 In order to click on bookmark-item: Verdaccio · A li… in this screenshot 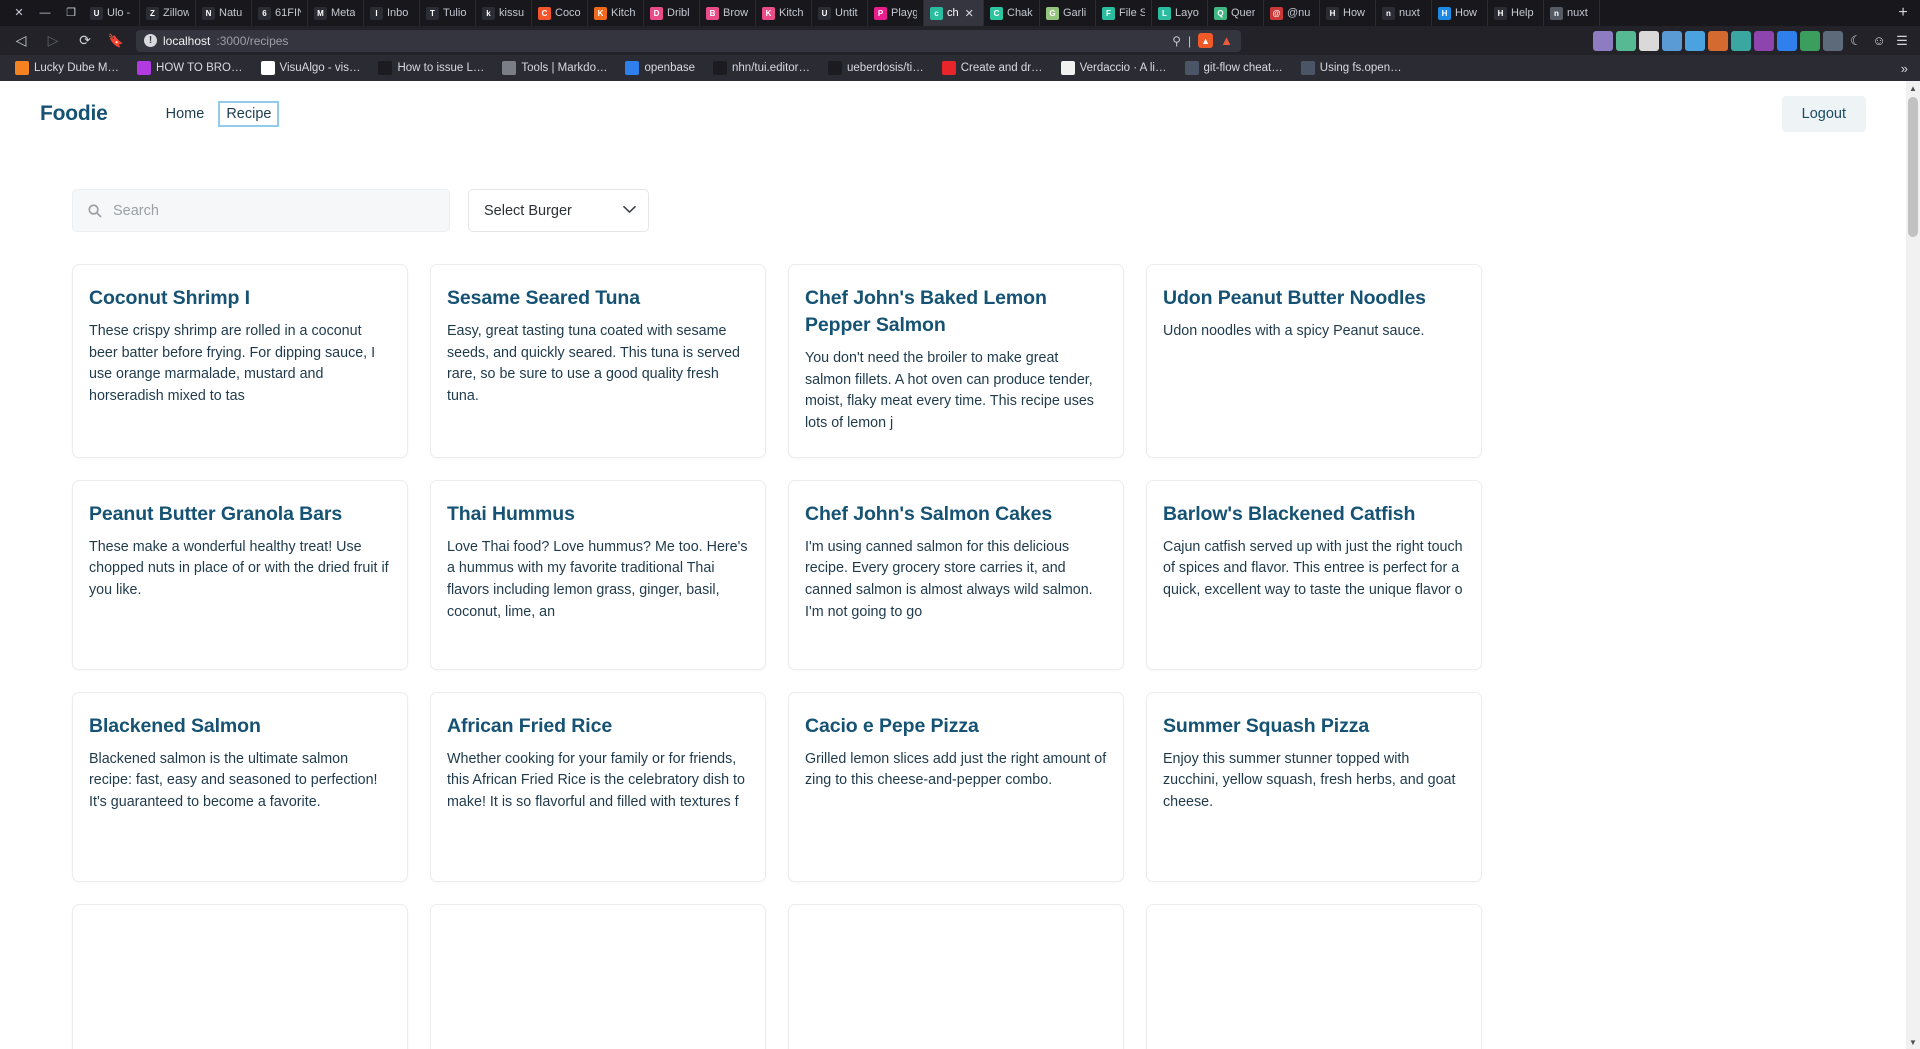, I will do `click(1114, 68)`.